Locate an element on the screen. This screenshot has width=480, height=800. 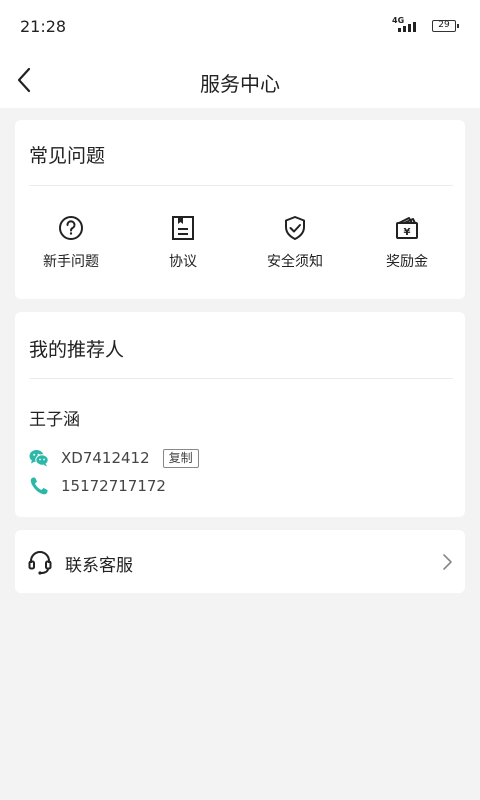
referrer-wechat-id: XD7412412 is located at coordinates (105, 458).